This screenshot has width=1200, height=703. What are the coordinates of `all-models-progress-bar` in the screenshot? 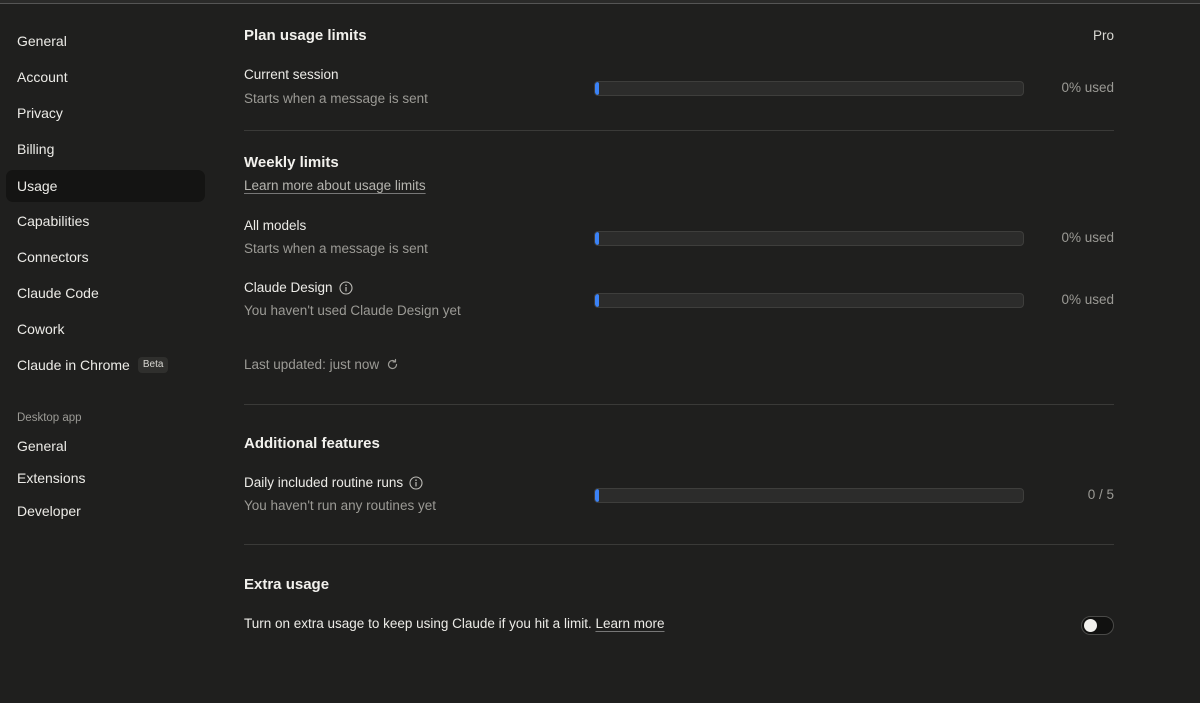 It's located at (809, 238).